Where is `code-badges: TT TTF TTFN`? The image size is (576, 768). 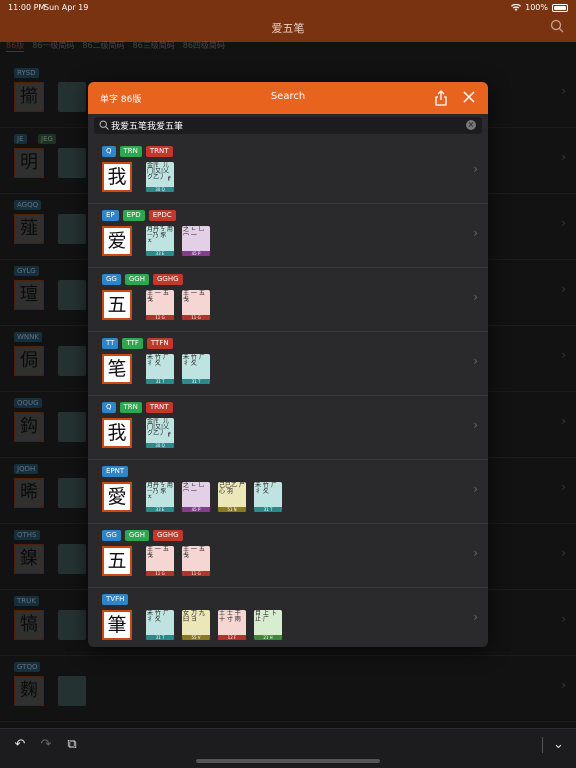
code-badges: TT TTF TTFN is located at coordinates (137, 343).